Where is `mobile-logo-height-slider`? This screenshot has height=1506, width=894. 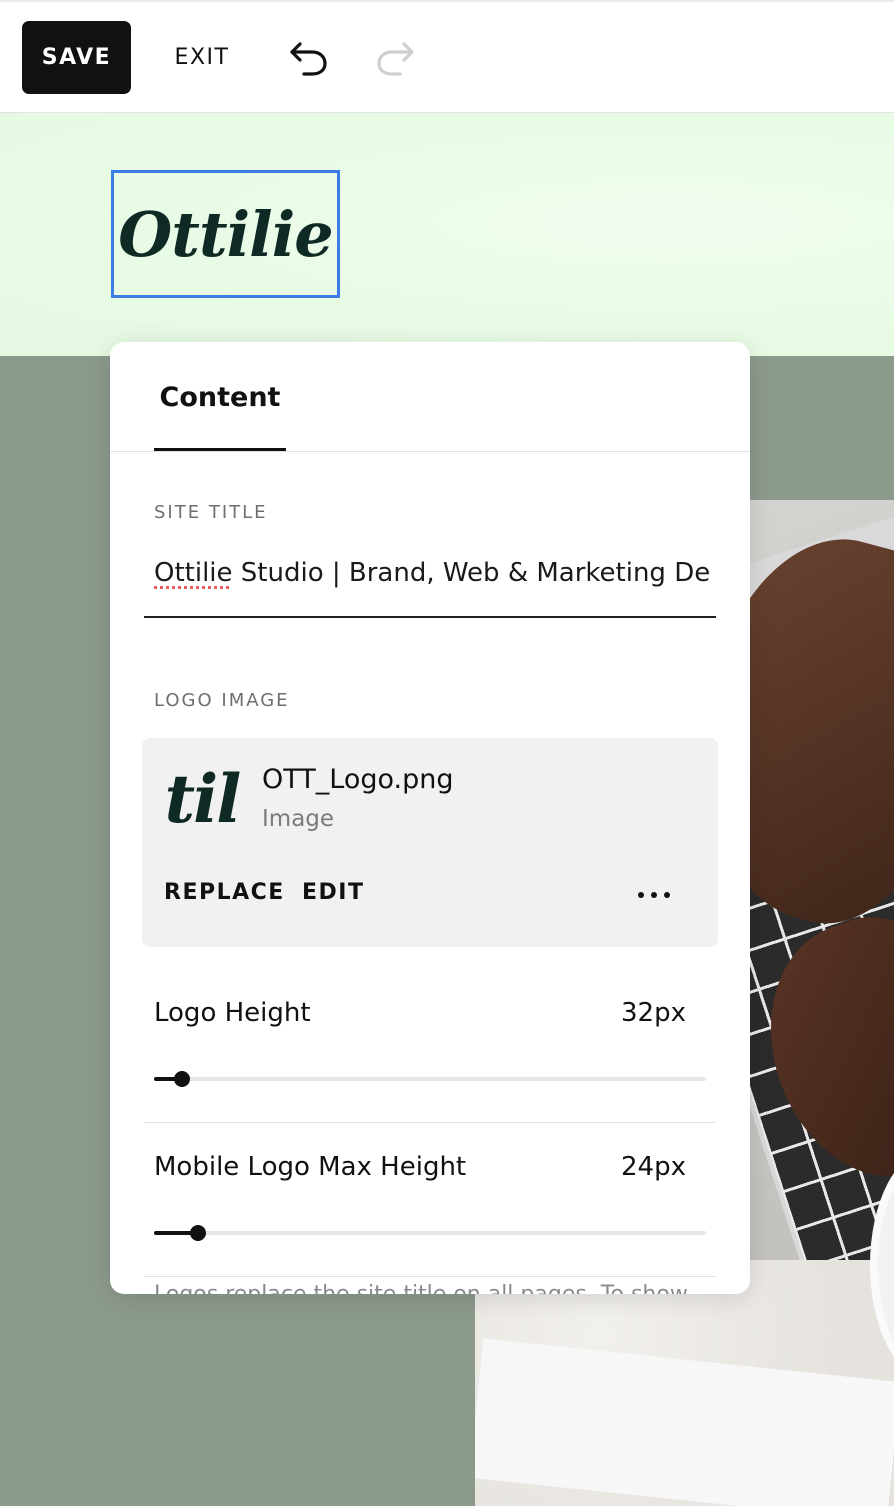
mobile-logo-height-slider is located at coordinates (430, 1233).